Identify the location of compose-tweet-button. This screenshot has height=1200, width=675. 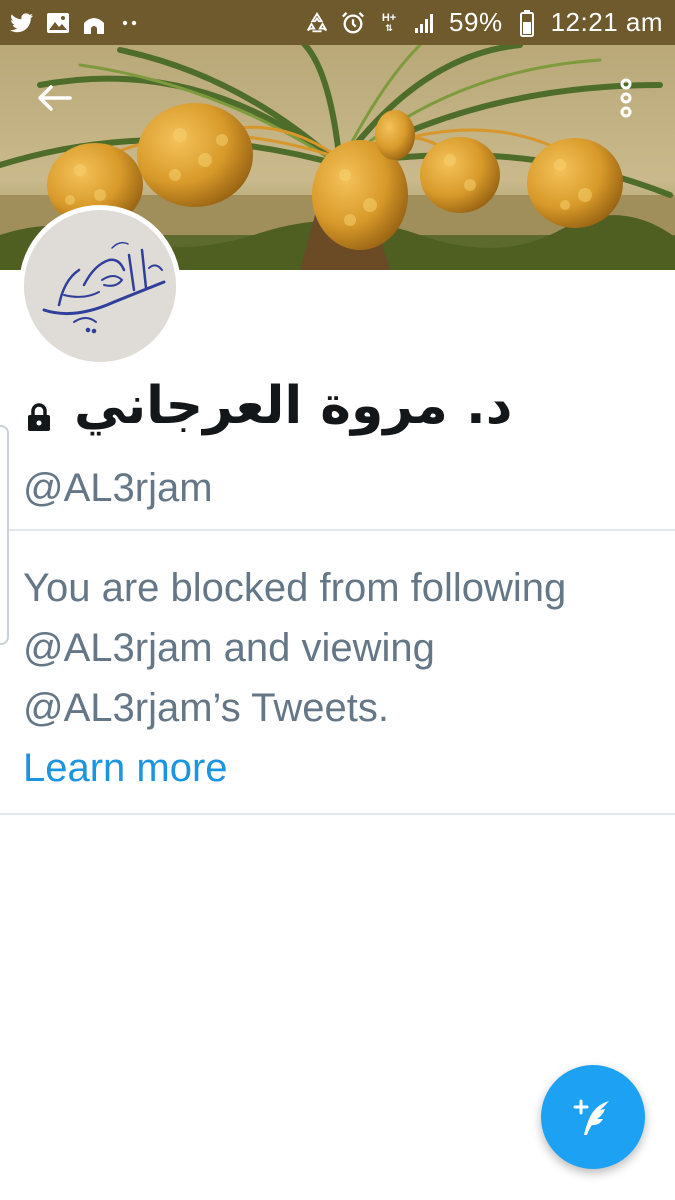
(593, 1117).